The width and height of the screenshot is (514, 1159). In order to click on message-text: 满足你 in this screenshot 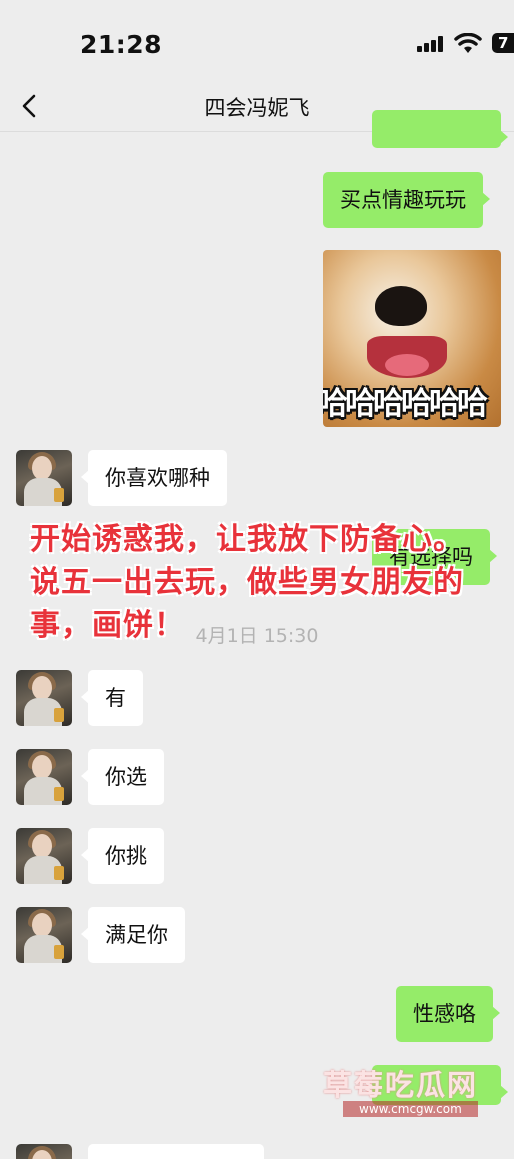, I will do `click(136, 935)`.